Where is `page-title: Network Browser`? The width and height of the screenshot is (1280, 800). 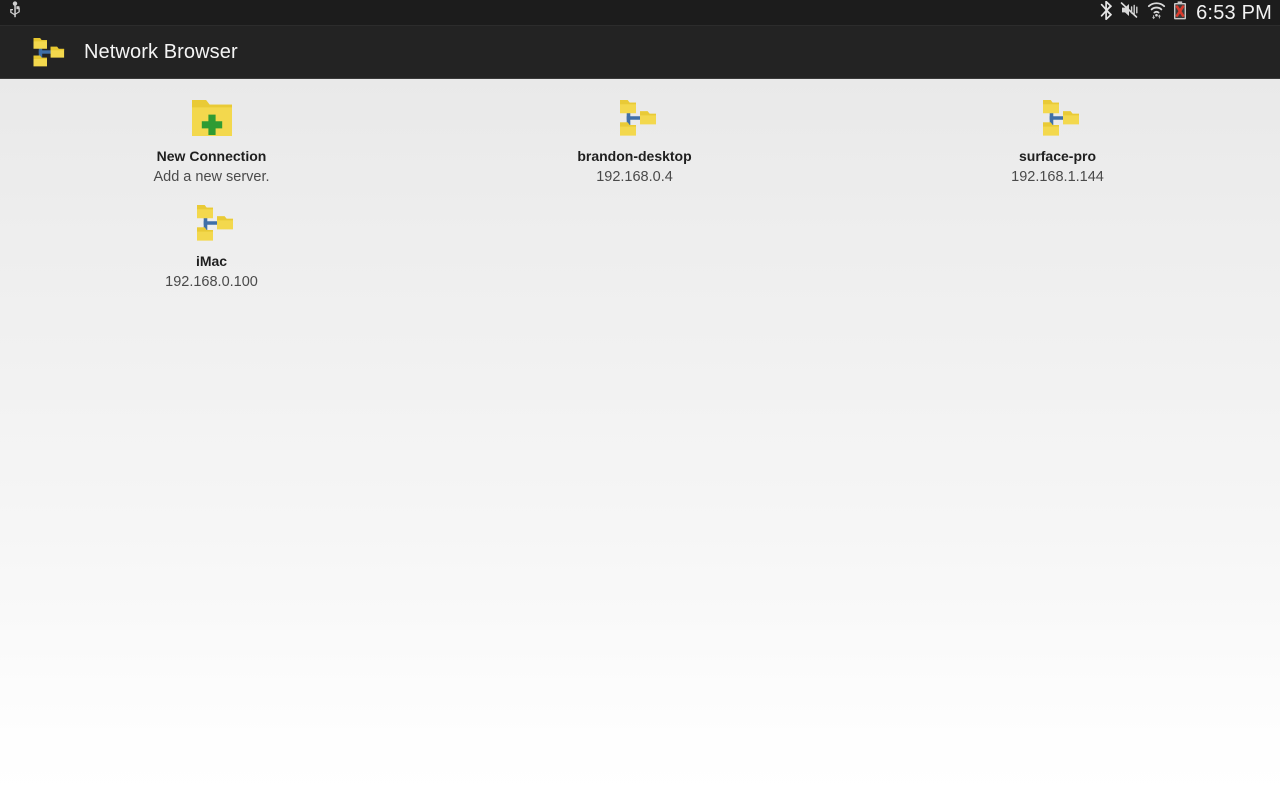 page-title: Network Browser is located at coordinates (161, 51).